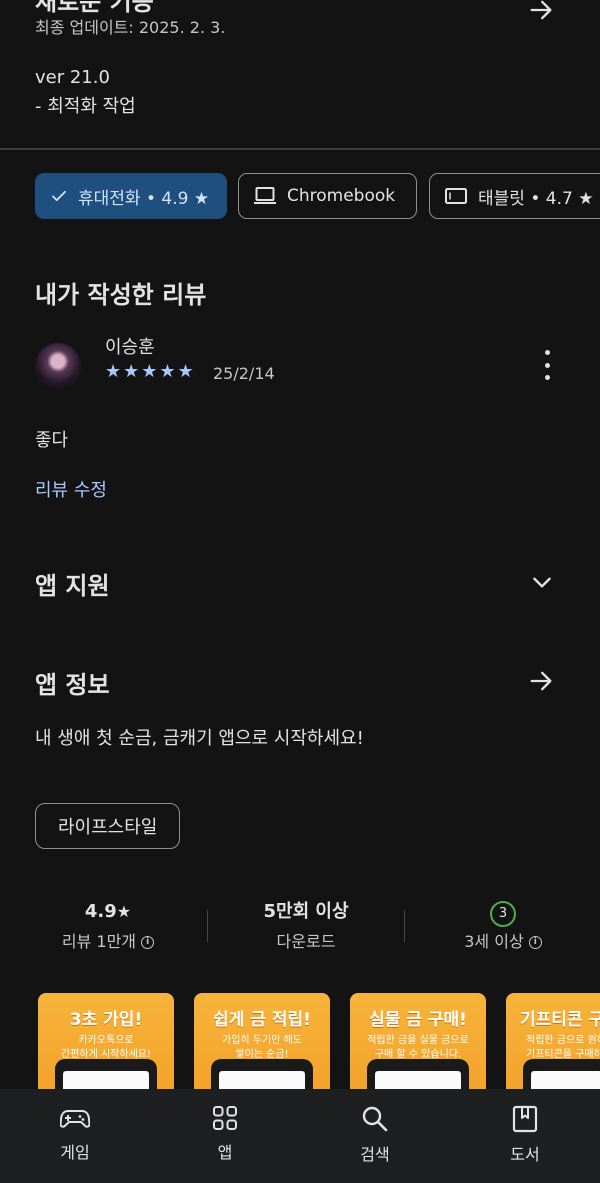  What do you see at coordinates (106, 1020) in the screenshot?
I see `screenshot-title: 3초 가입!` at bounding box center [106, 1020].